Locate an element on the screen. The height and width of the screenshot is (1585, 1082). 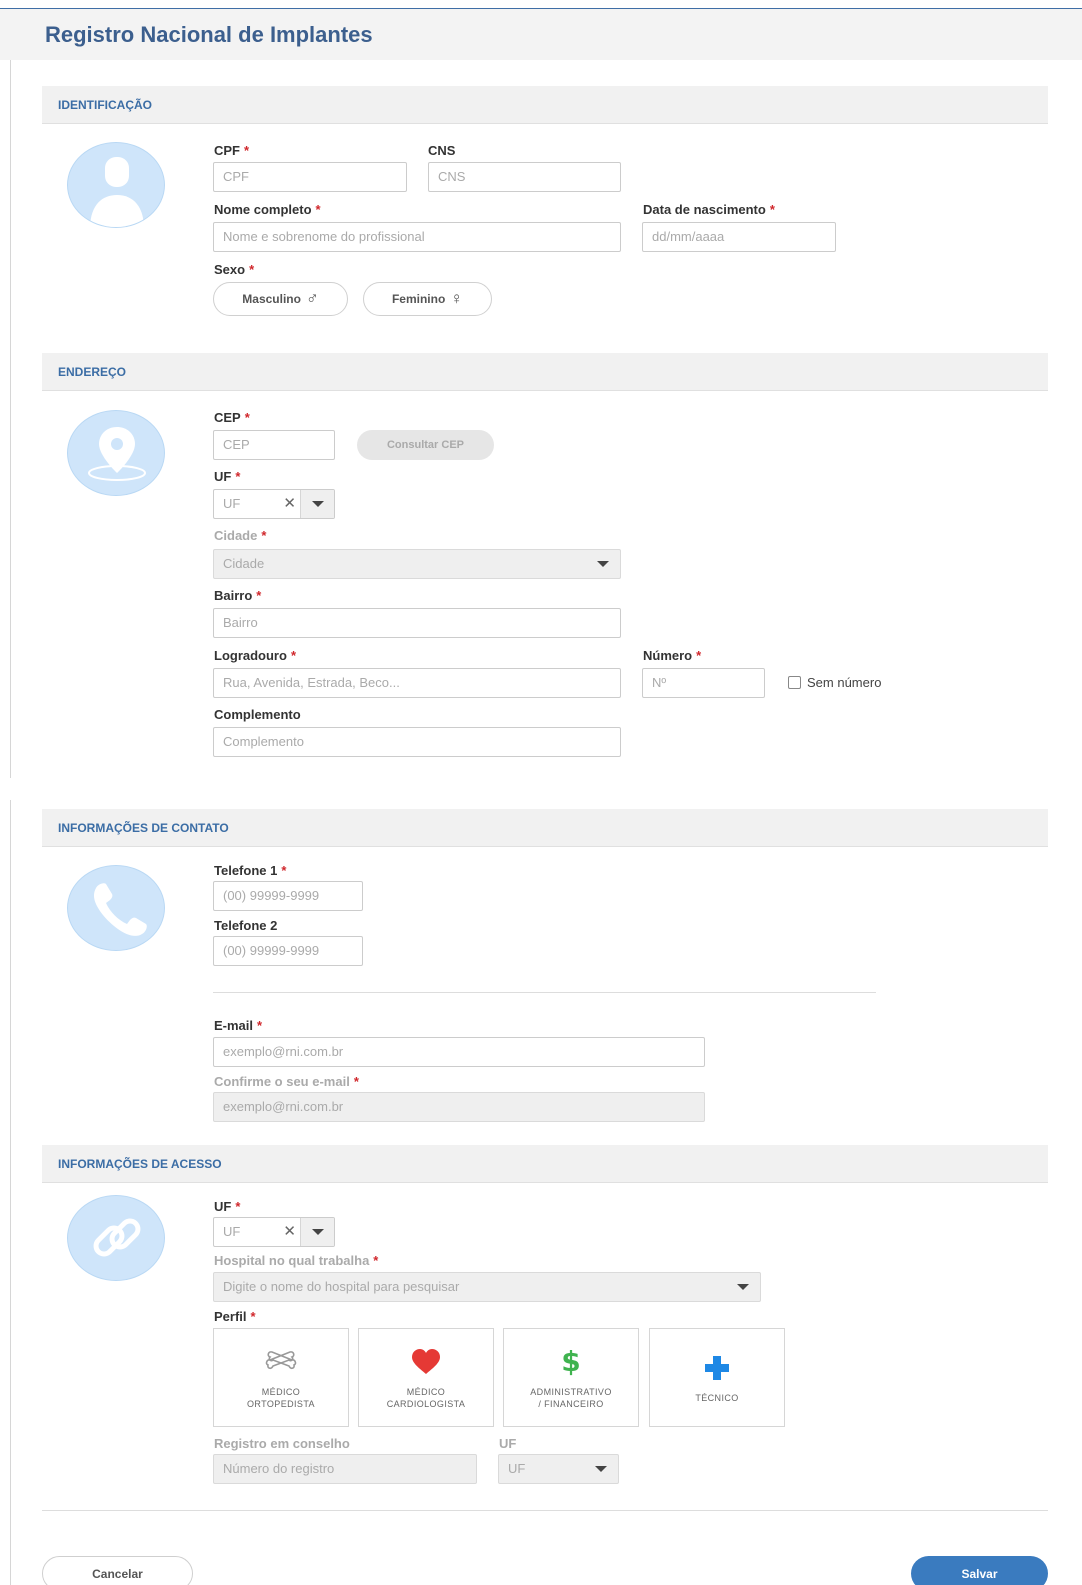
perfil-label-cardiologista: MÉDICO CARDIOLOGISTA is located at coordinates (426, 1397).